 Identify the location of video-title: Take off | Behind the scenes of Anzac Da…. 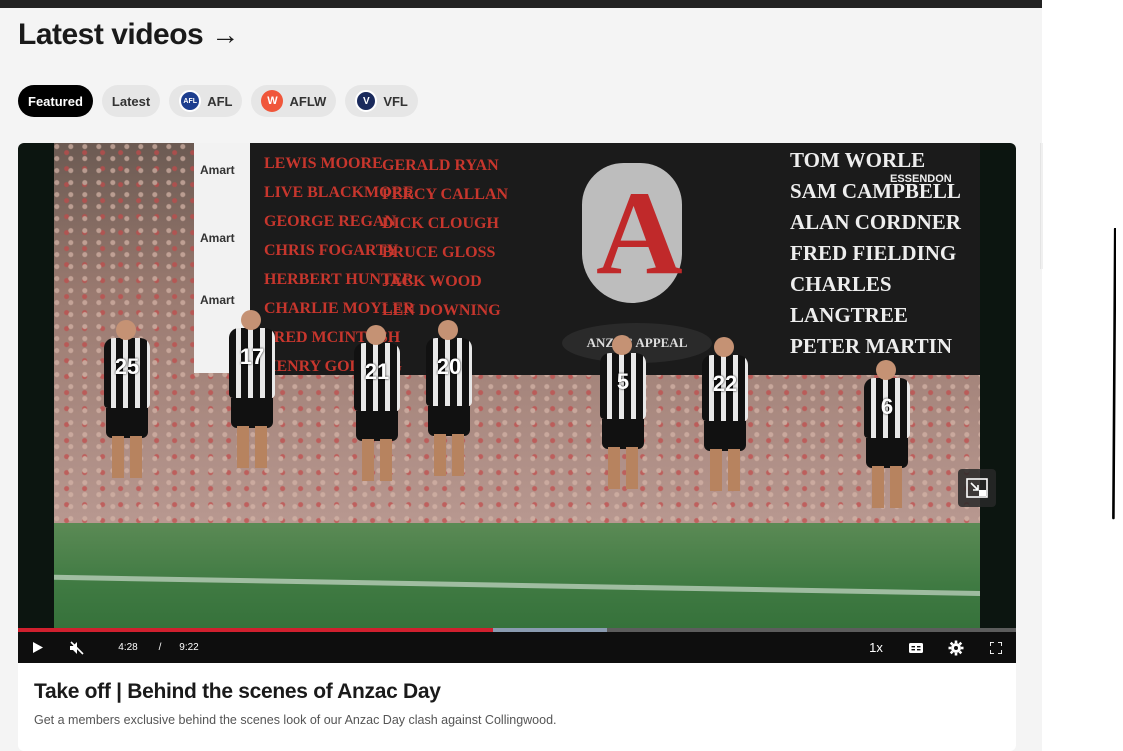
(237, 692).